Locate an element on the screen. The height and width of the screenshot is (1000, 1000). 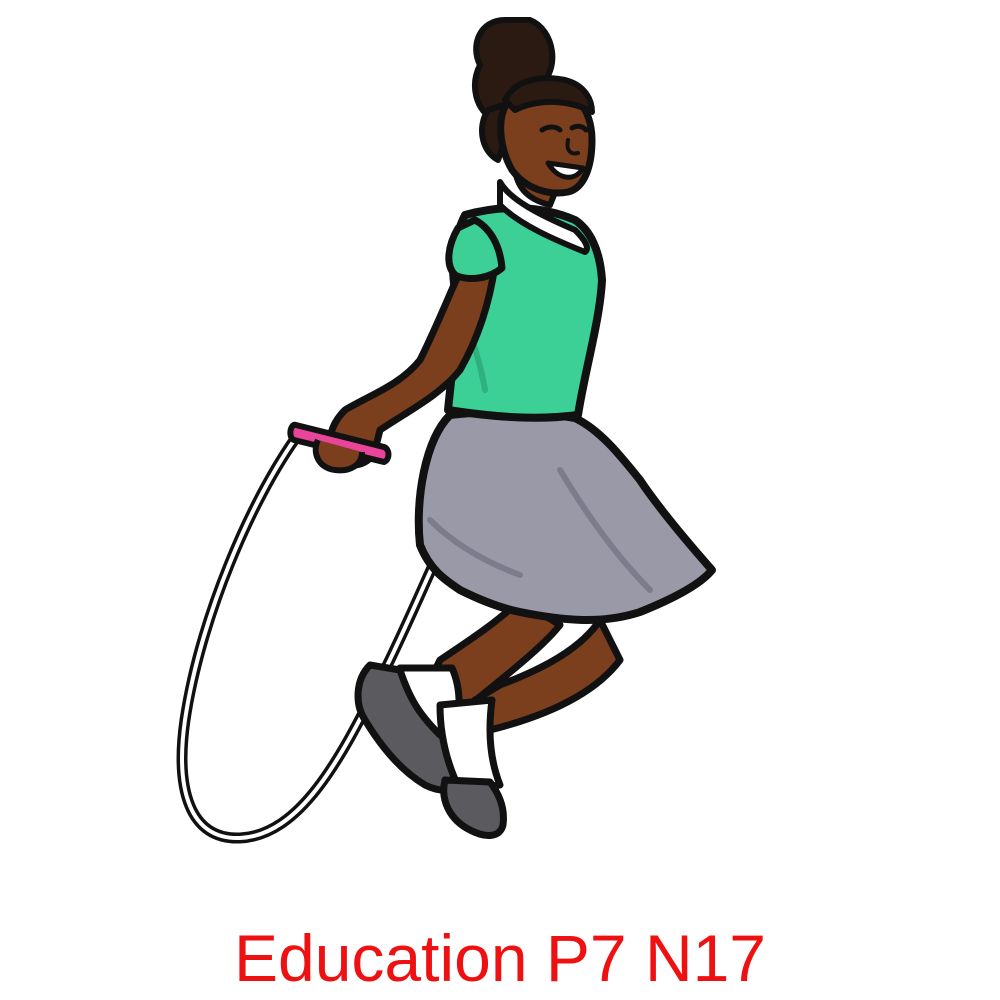
caption-label: Education P7 N17 is located at coordinates (500, 958).